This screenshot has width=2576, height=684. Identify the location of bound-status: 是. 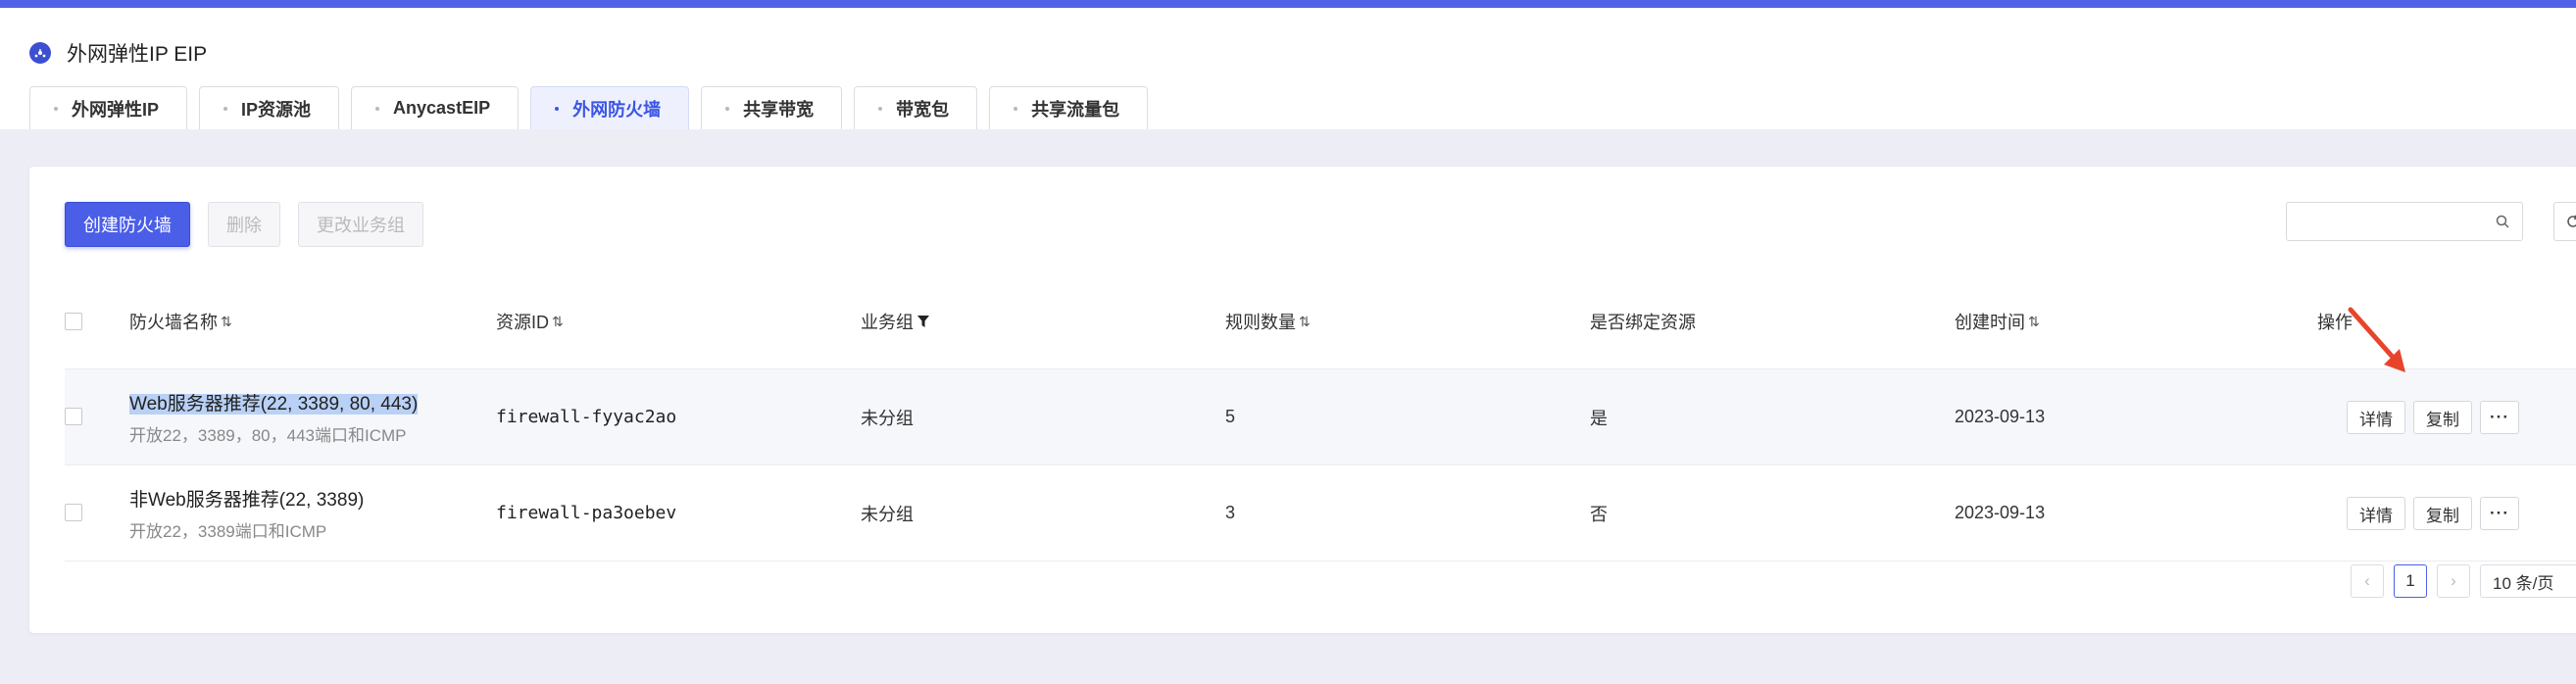
(1599, 418).